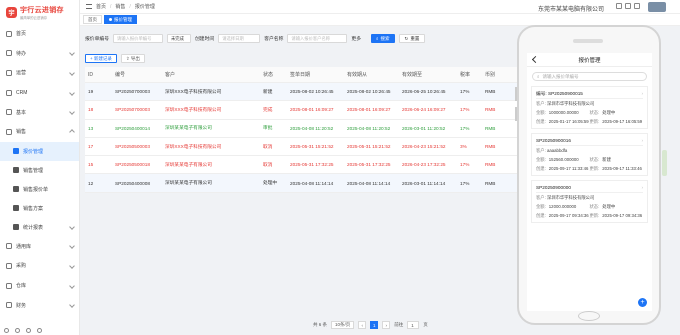 This screenshot has height=335, width=680. I want to click on sidebar-item-sales: 销售, so click(39, 132).